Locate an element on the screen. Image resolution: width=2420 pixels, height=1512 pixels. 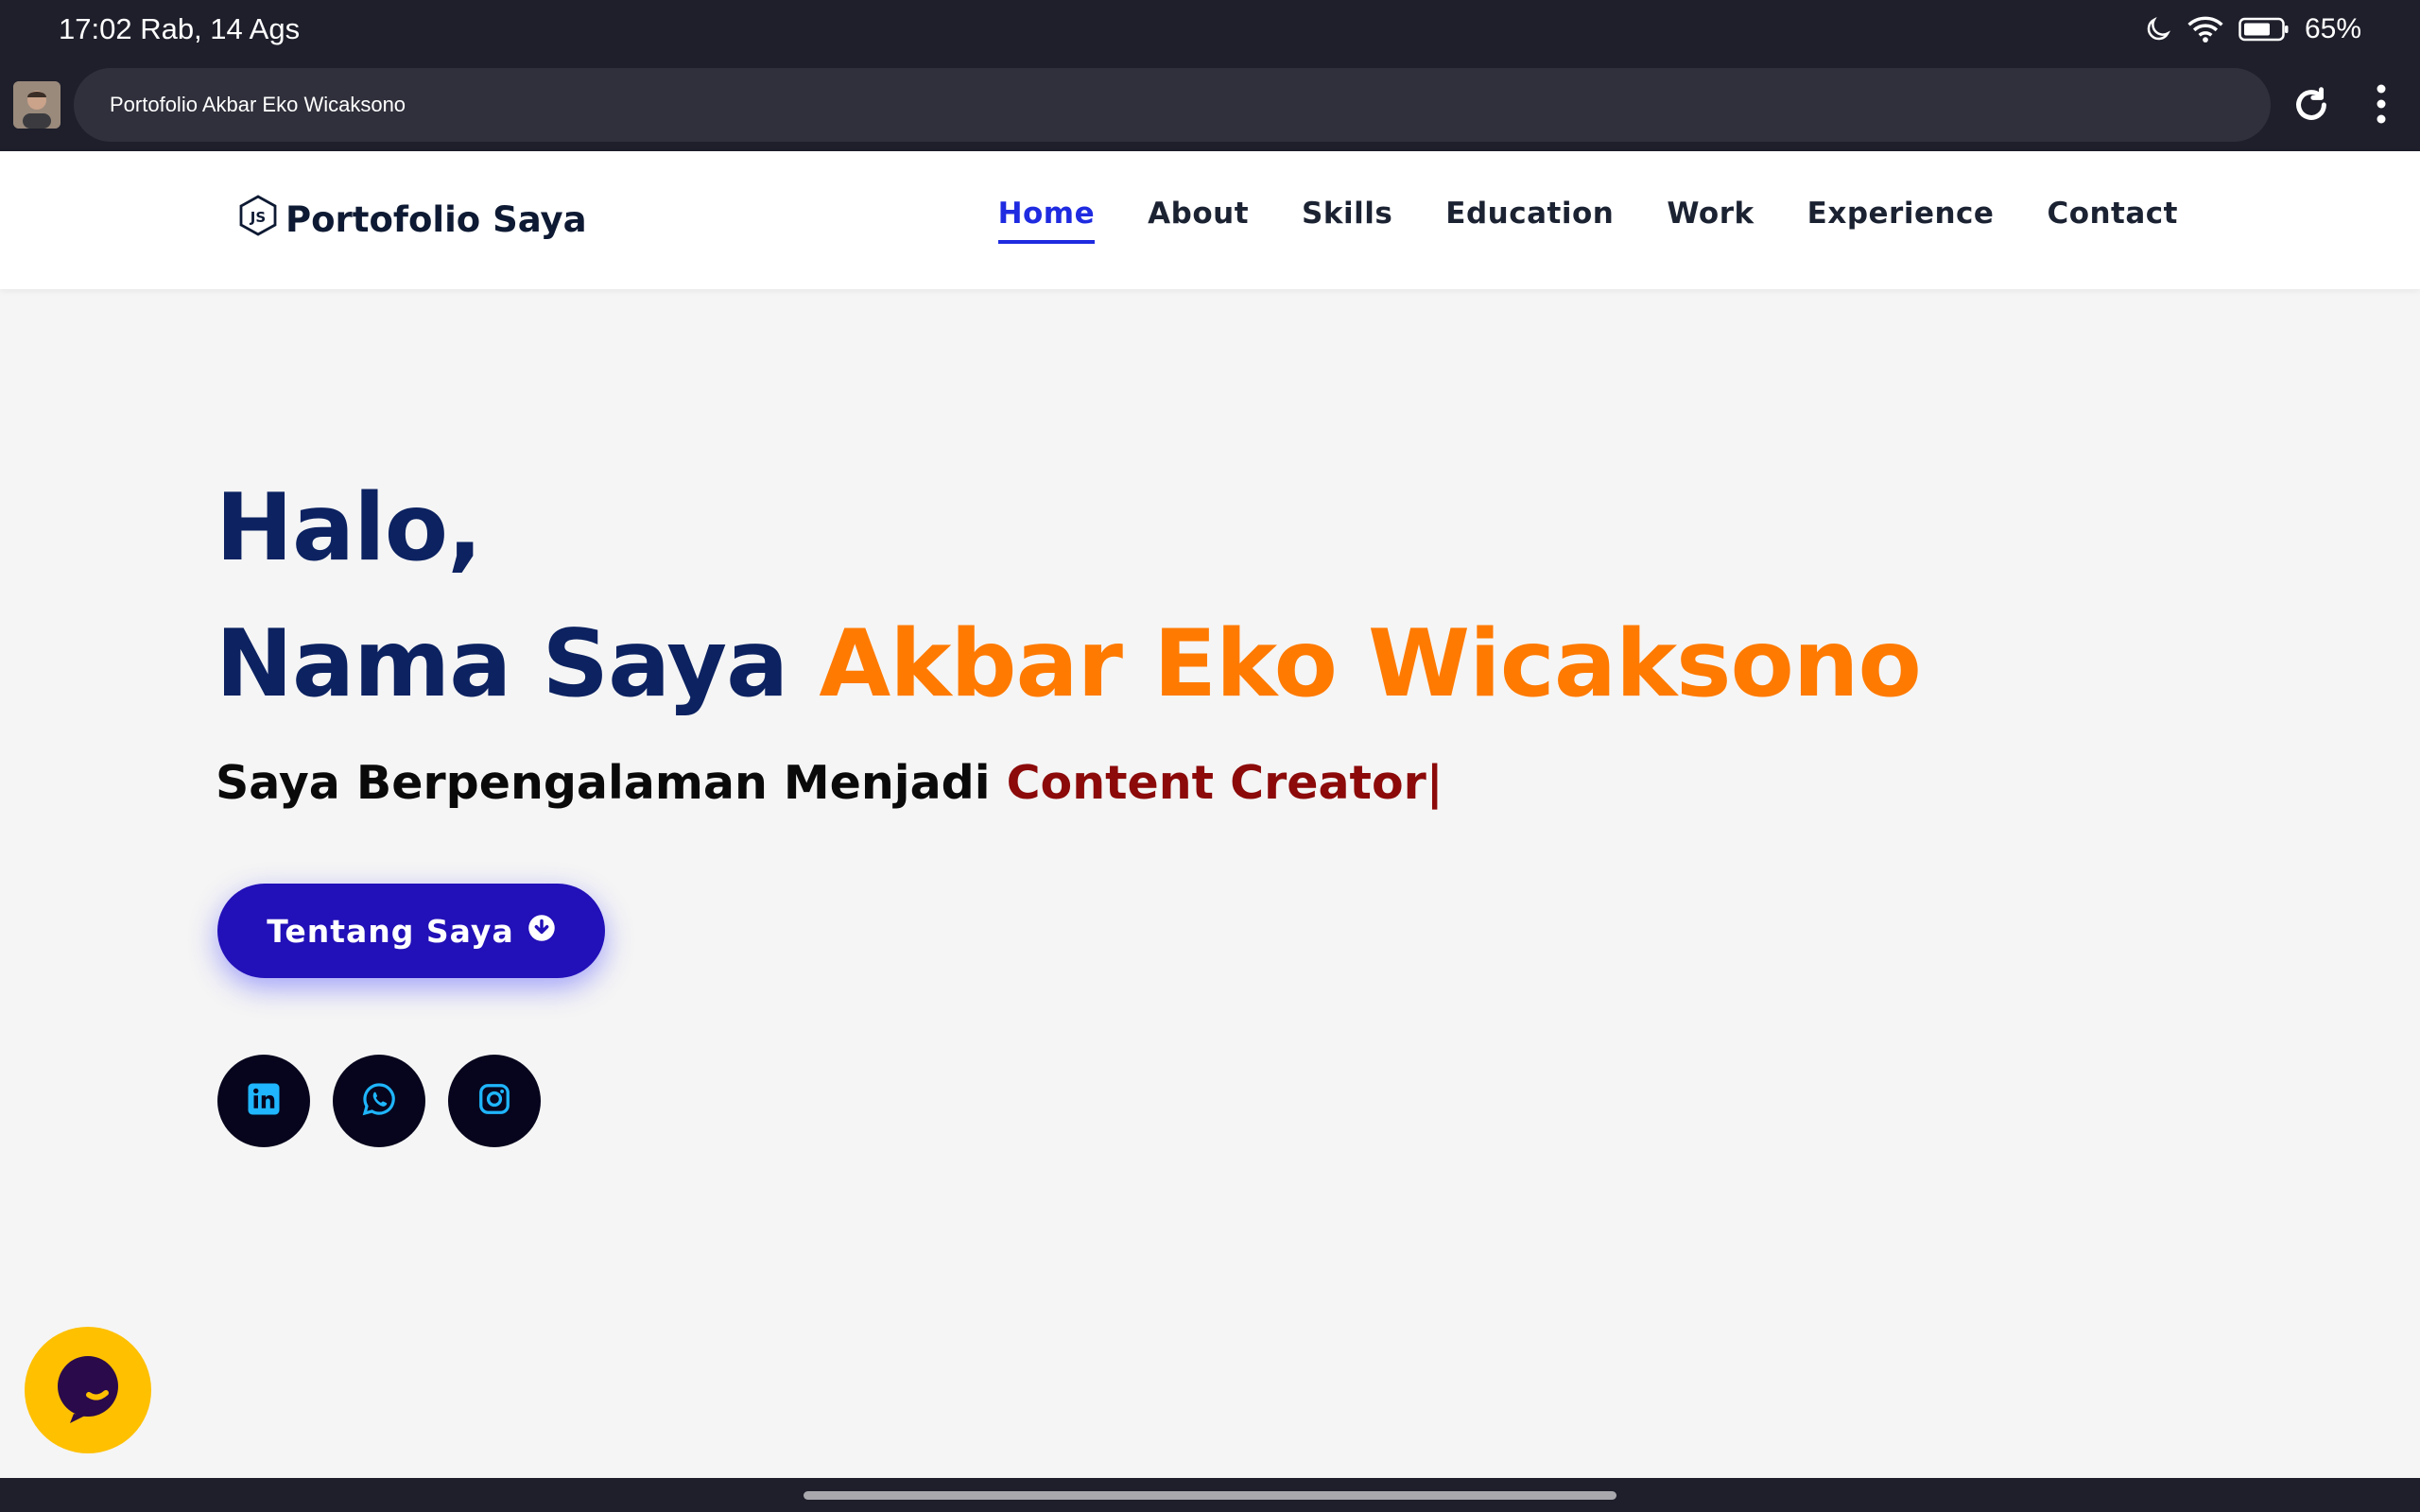
hero-typed-role: Content Creator| is located at coordinates (1224, 783).